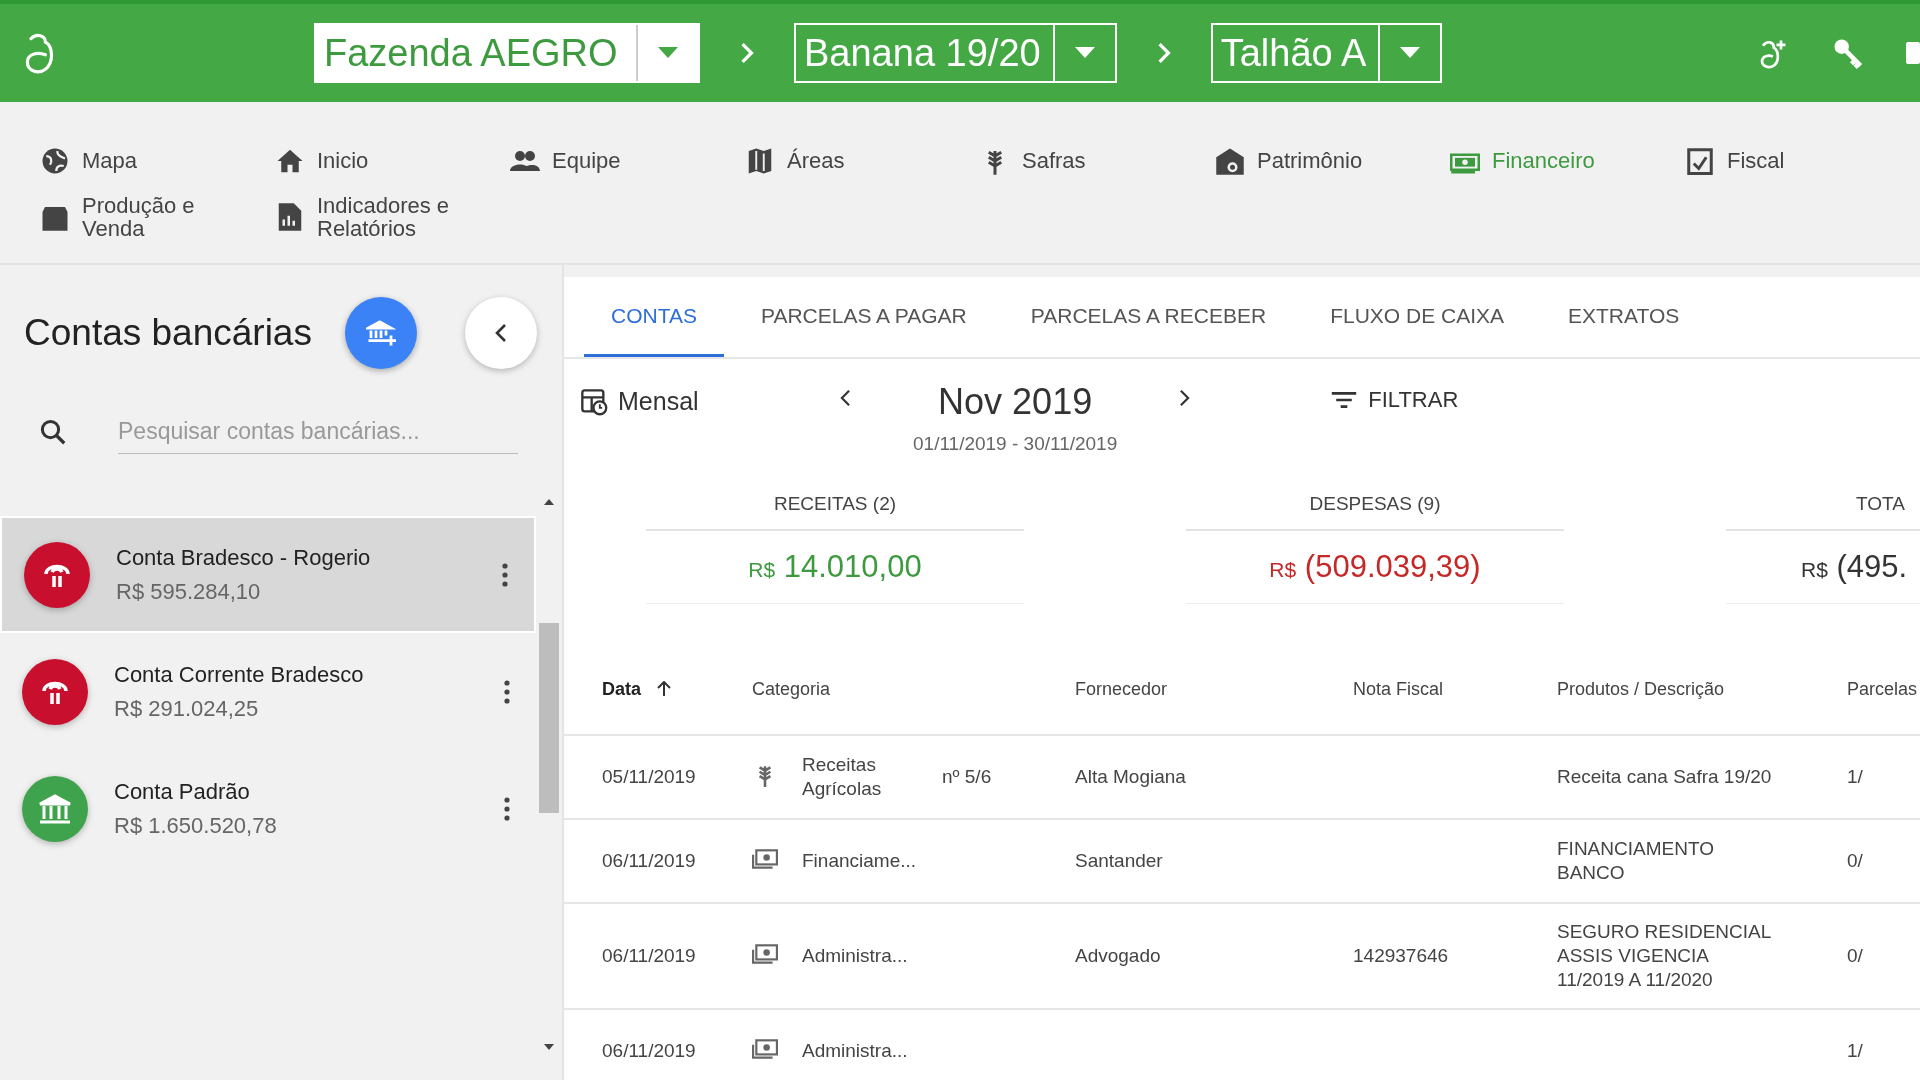 The height and width of the screenshot is (1080, 1920). I want to click on summary-title: RECEITAS (2), so click(835, 509).